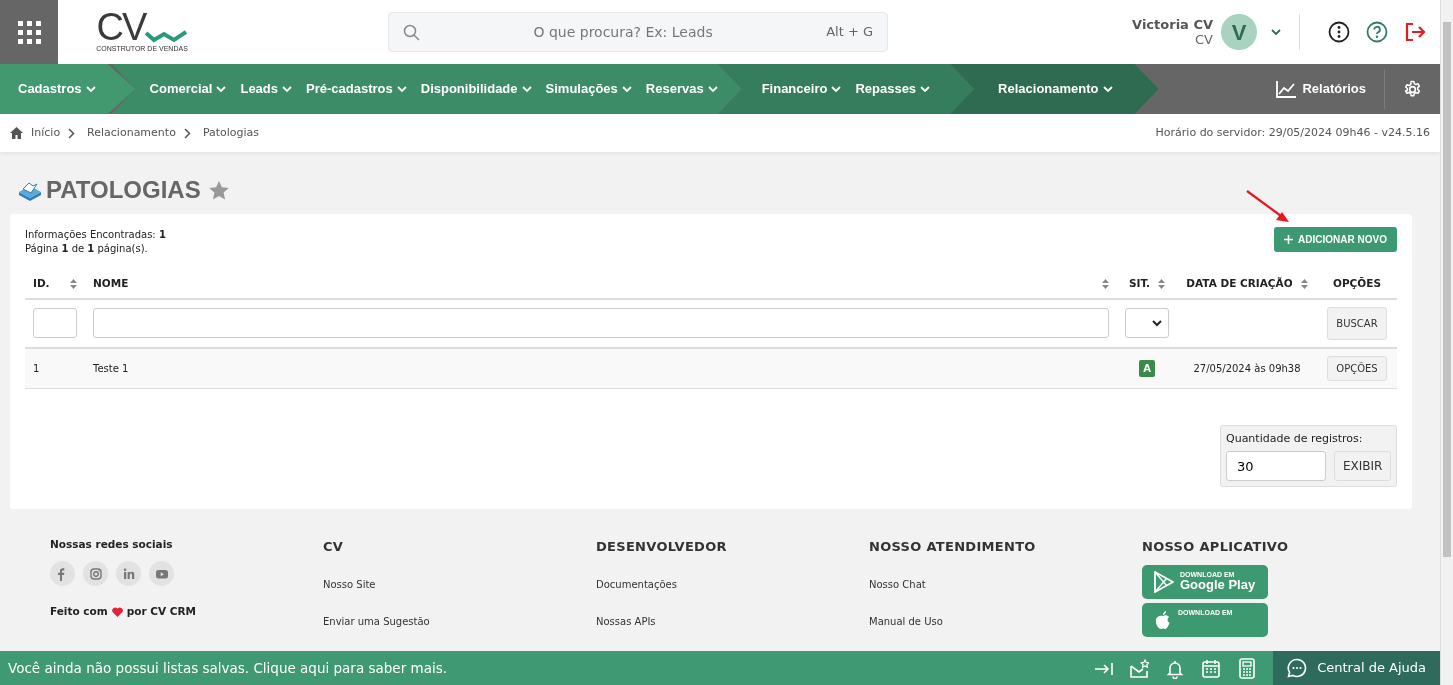  Describe the element at coordinates (1239, 32) in the screenshot. I see `user-avatar: V` at that location.